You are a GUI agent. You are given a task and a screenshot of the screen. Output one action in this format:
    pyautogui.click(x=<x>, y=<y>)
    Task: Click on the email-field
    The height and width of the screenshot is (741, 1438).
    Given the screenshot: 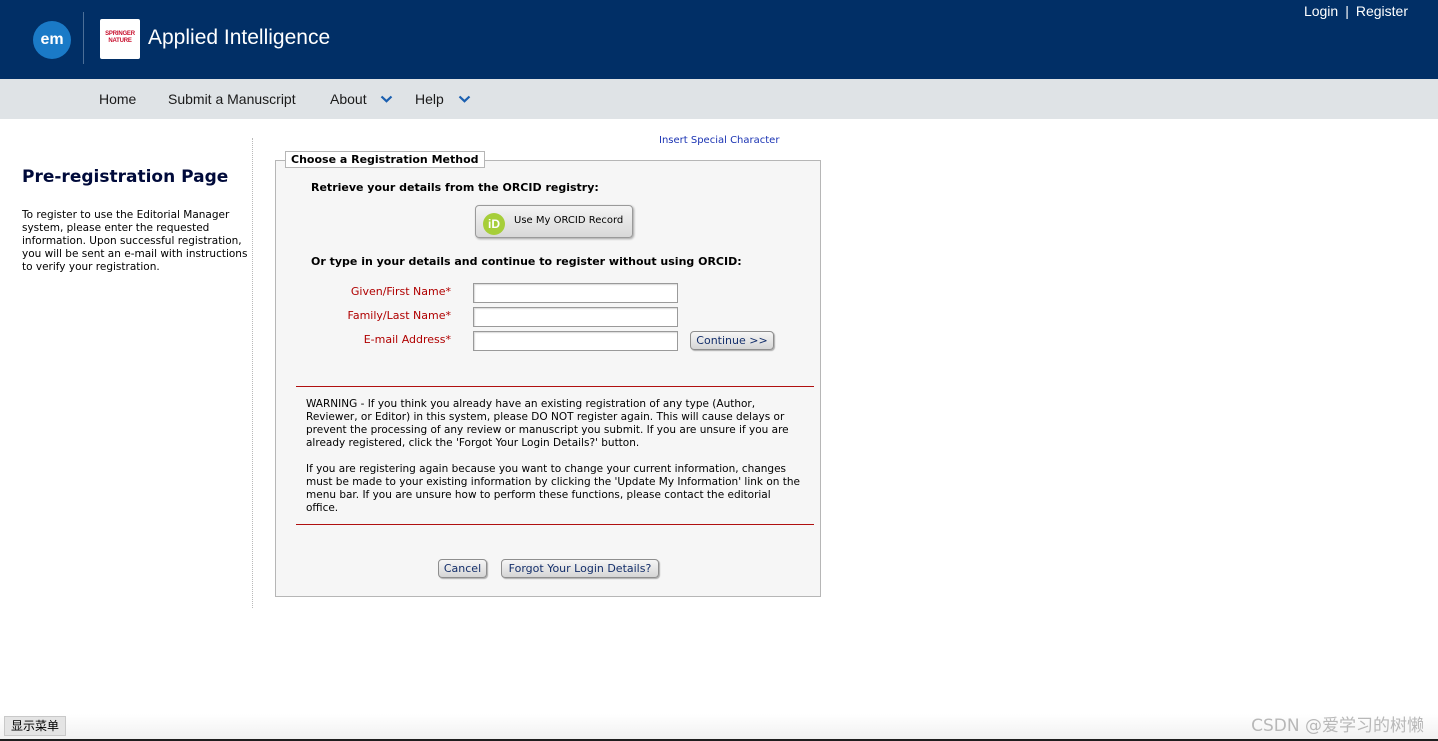 What is the action you would take?
    pyautogui.click(x=575, y=341)
    